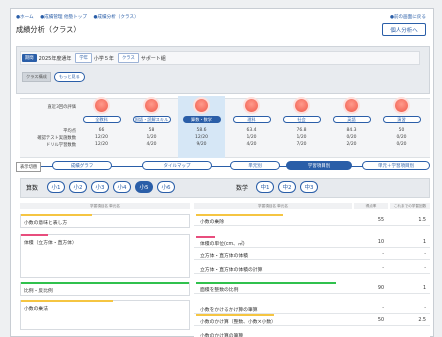 This screenshot has height=337, width=442. Describe the element at coordinates (301, 119) in the screenshot. I see `subject-button: 社会` at that location.